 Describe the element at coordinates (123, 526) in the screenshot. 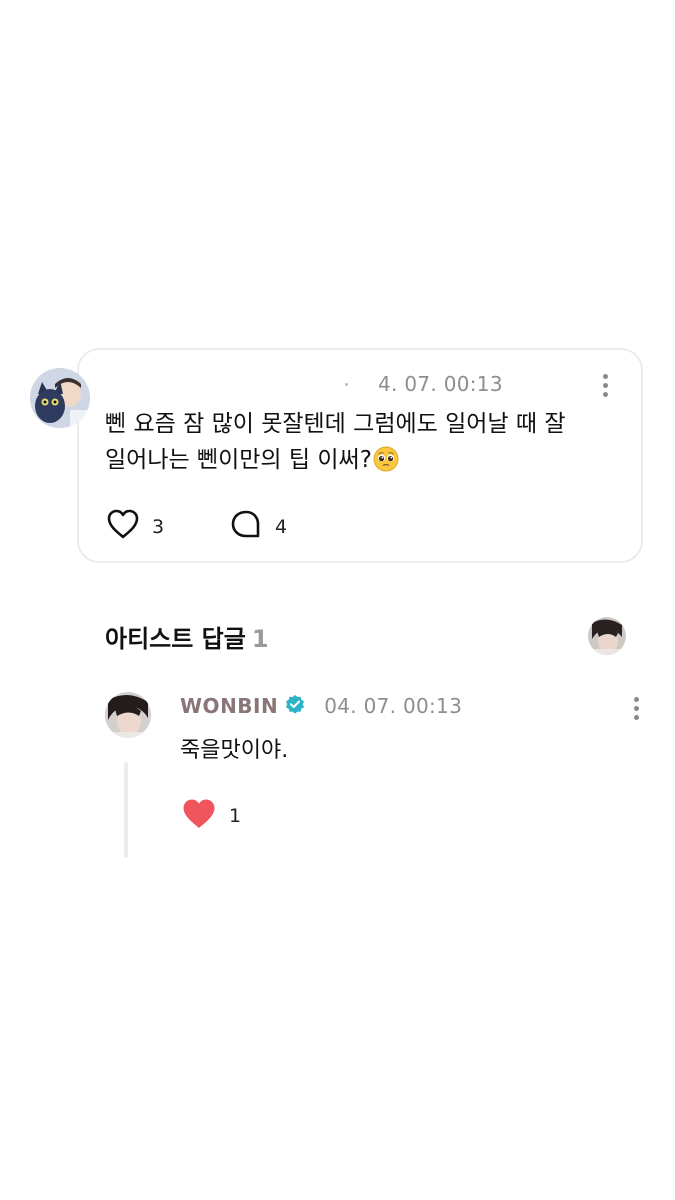

I see `heart-outline-icon` at that location.